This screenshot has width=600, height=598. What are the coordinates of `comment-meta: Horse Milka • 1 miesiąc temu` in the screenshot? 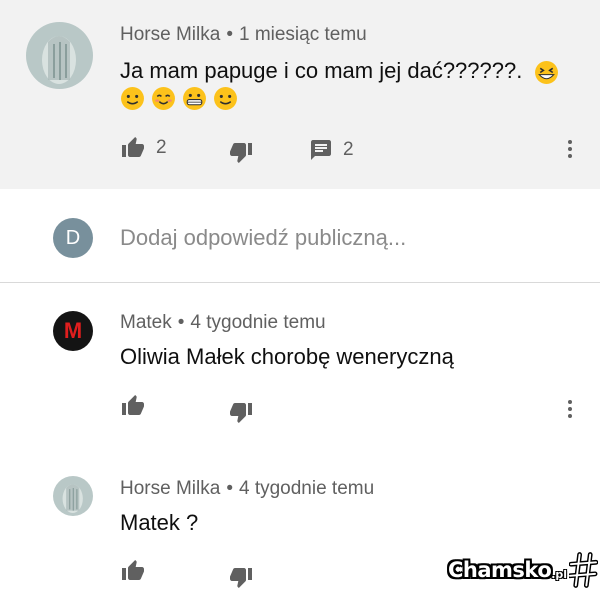 It's located at (243, 35).